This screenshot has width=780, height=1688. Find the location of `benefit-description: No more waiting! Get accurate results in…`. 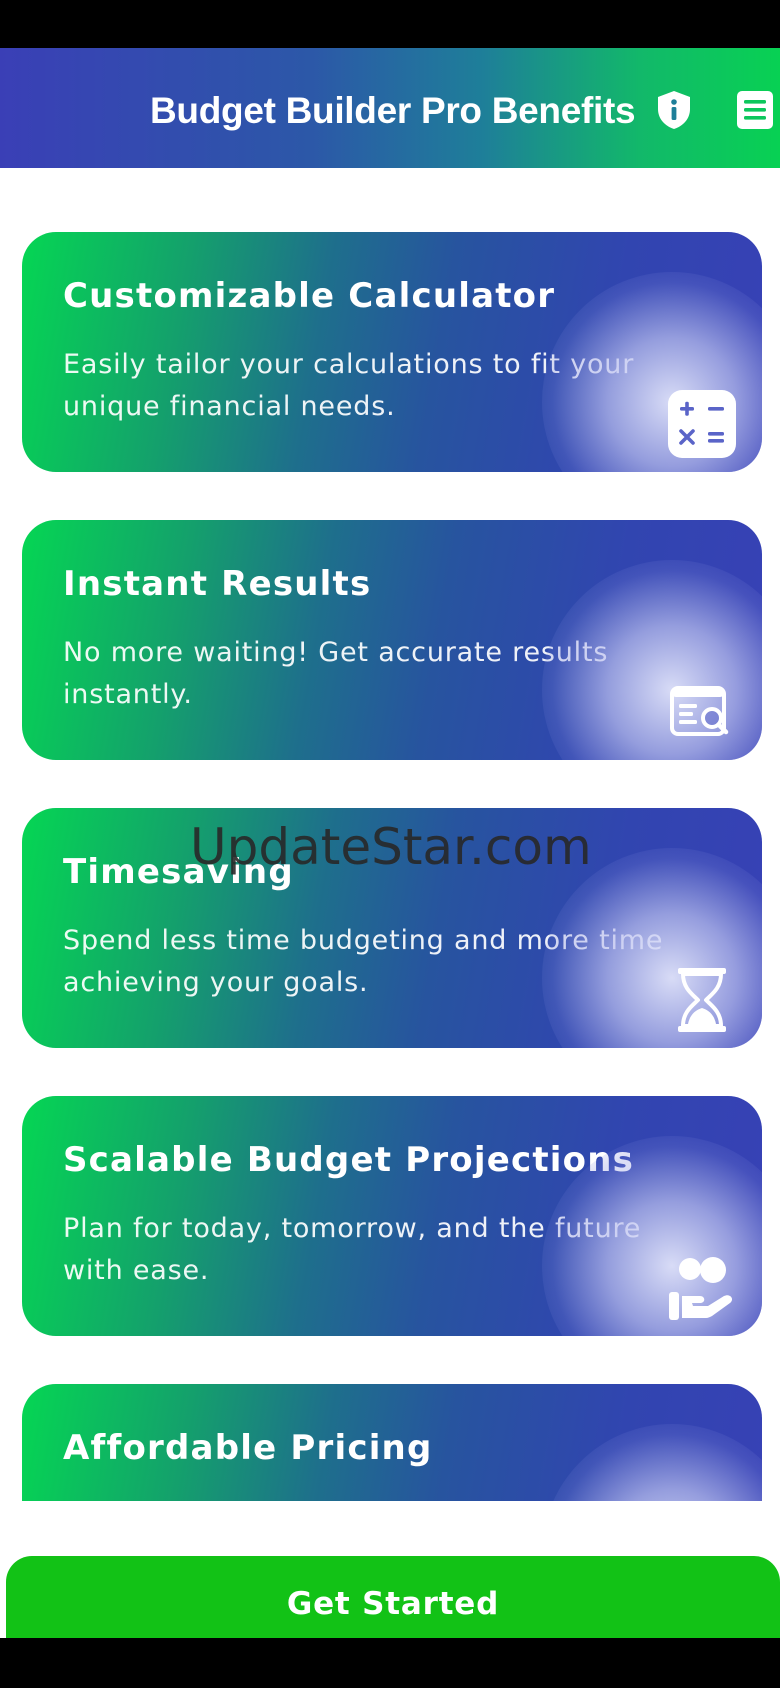

benefit-description: No more waiting! Get accurate results in… is located at coordinates (336, 673).